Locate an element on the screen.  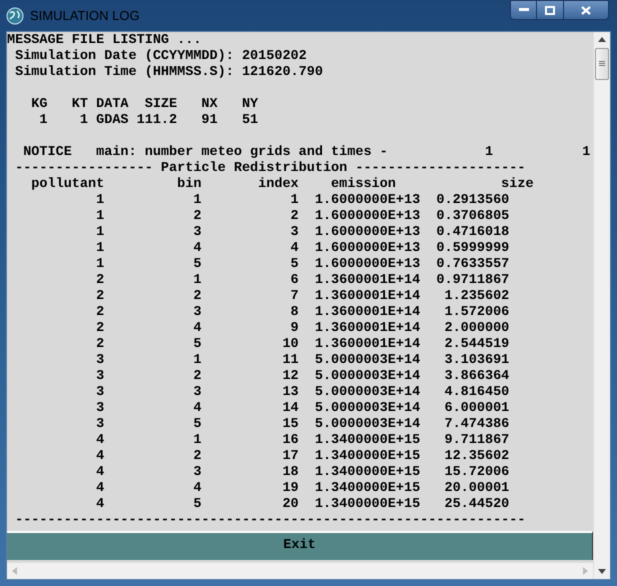
minimize-icon is located at coordinates (523, 10).